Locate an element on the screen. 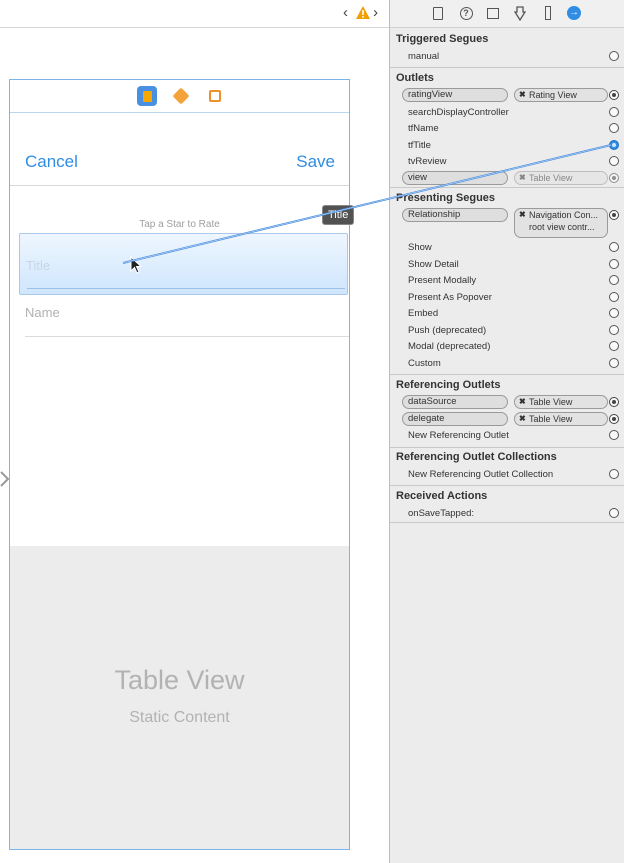  target-label: Rating View is located at coordinates (553, 95).